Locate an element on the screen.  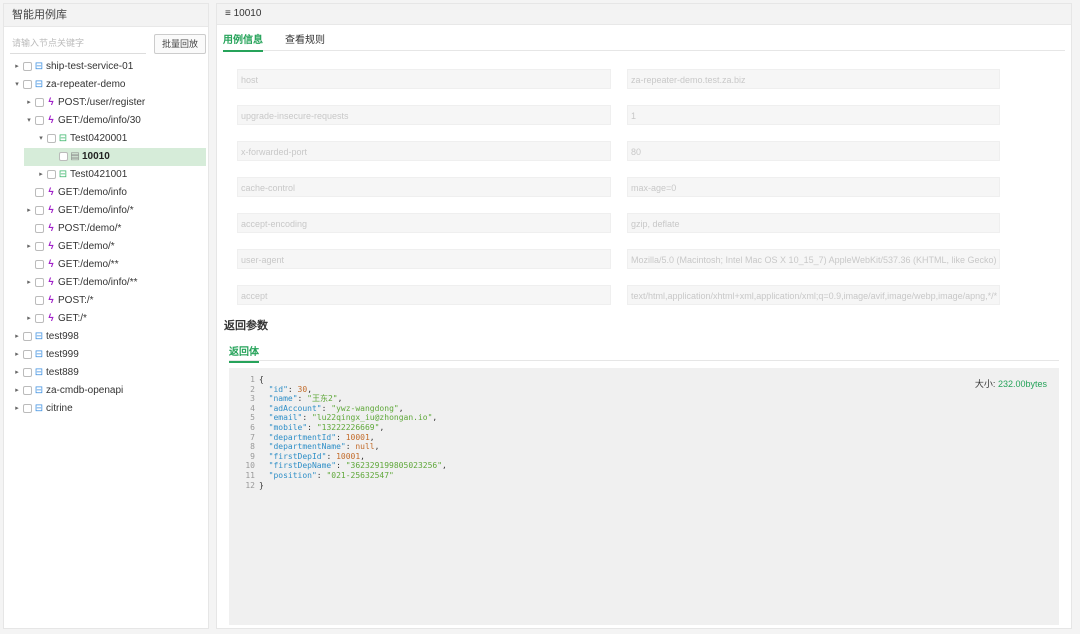
node-search-input is located at coordinates (78, 43).